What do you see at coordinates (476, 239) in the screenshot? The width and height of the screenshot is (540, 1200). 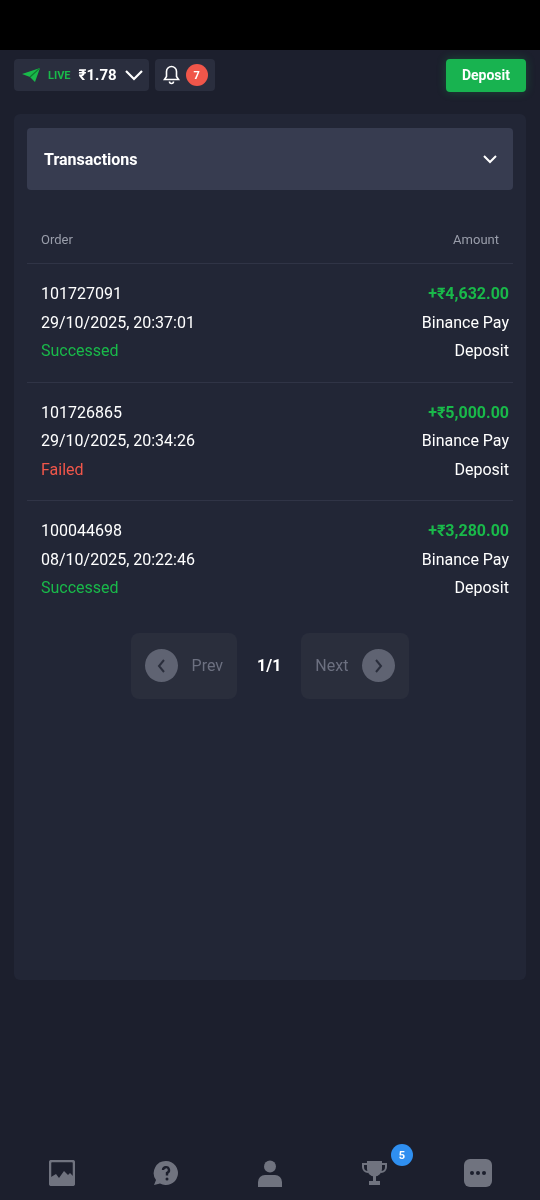 I see `column-header: Amount` at bounding box center [476, 239].